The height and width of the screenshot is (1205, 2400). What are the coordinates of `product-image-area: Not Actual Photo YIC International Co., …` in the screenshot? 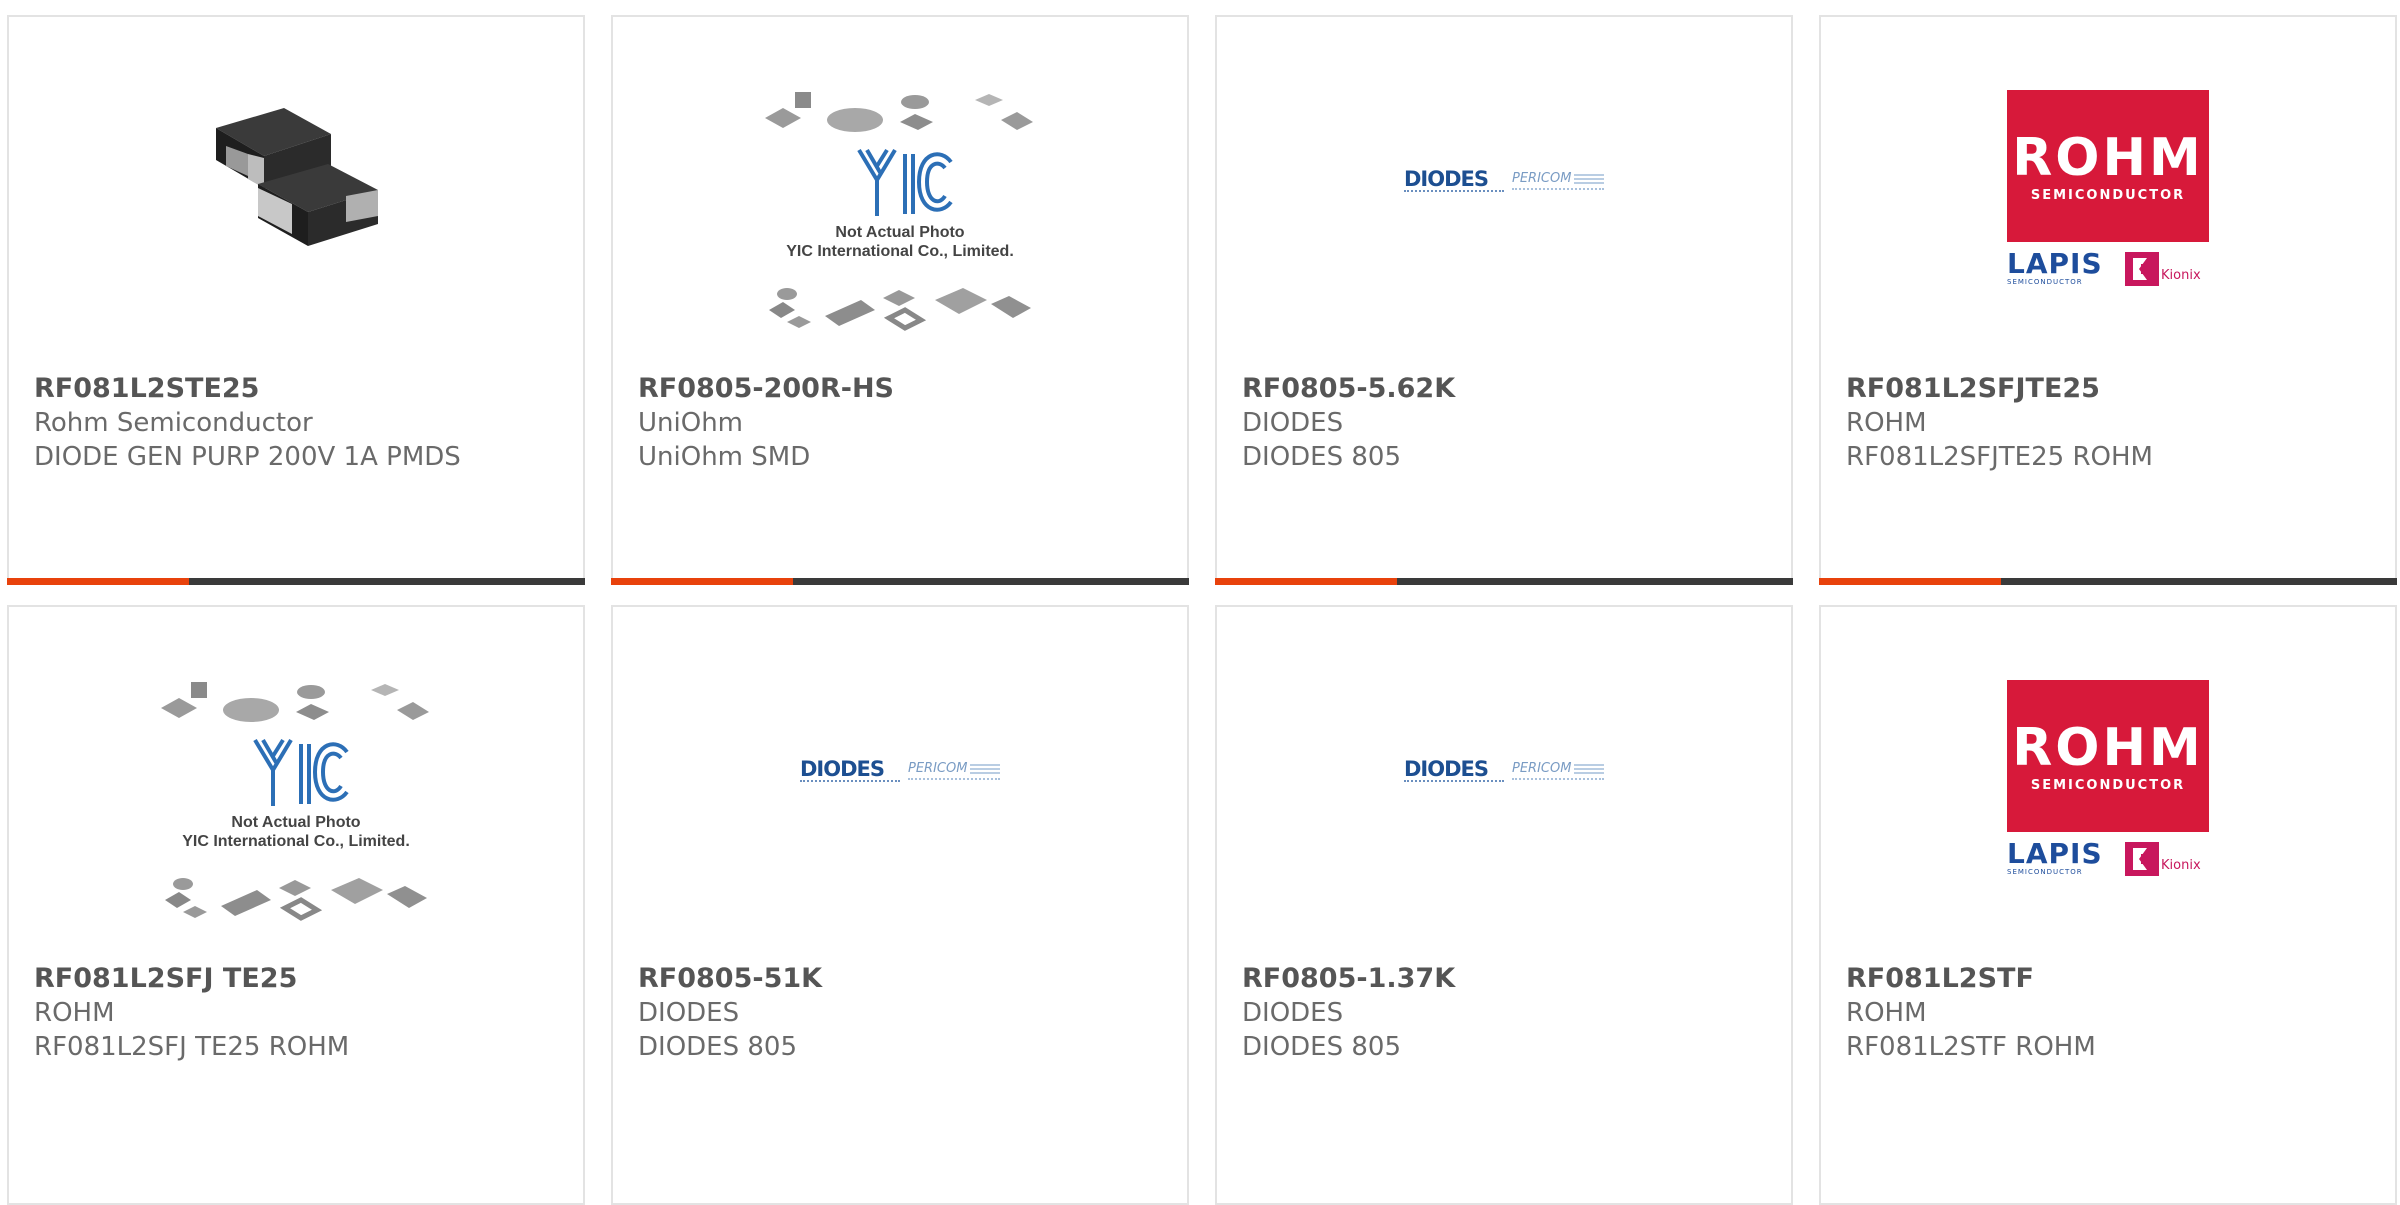 It's located at (900, 219).